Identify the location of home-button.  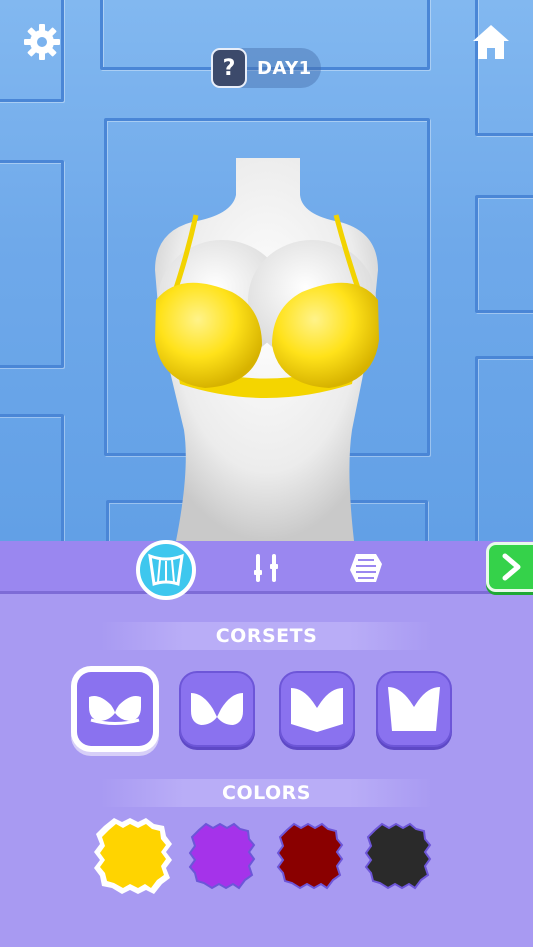
(491, 42).